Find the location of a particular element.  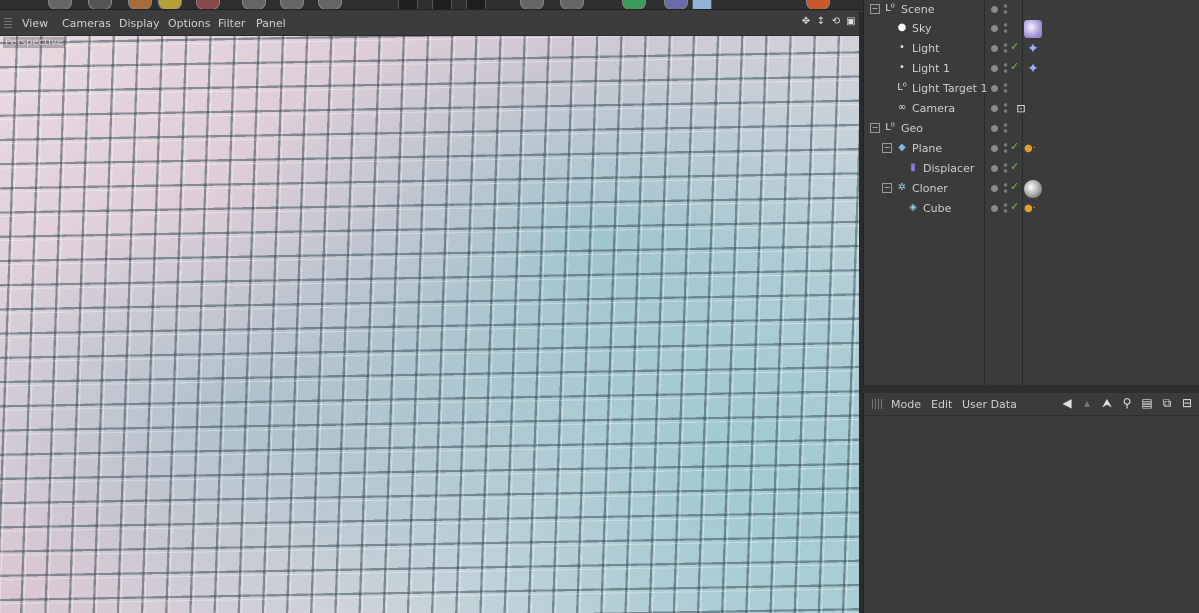

object-row-displacer: ▮ Displacer ✓ is located at coordinates (1031, 169).